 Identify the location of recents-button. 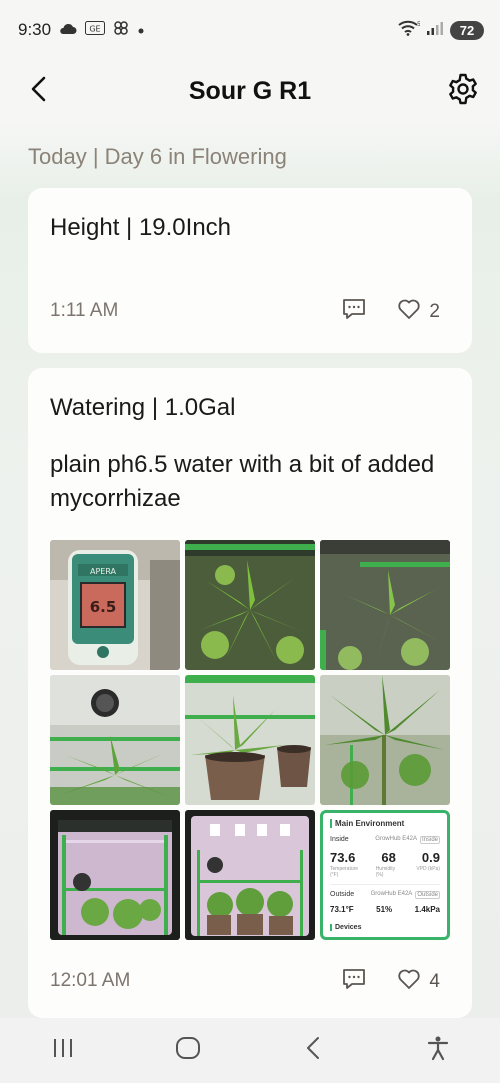
(63, 1051).